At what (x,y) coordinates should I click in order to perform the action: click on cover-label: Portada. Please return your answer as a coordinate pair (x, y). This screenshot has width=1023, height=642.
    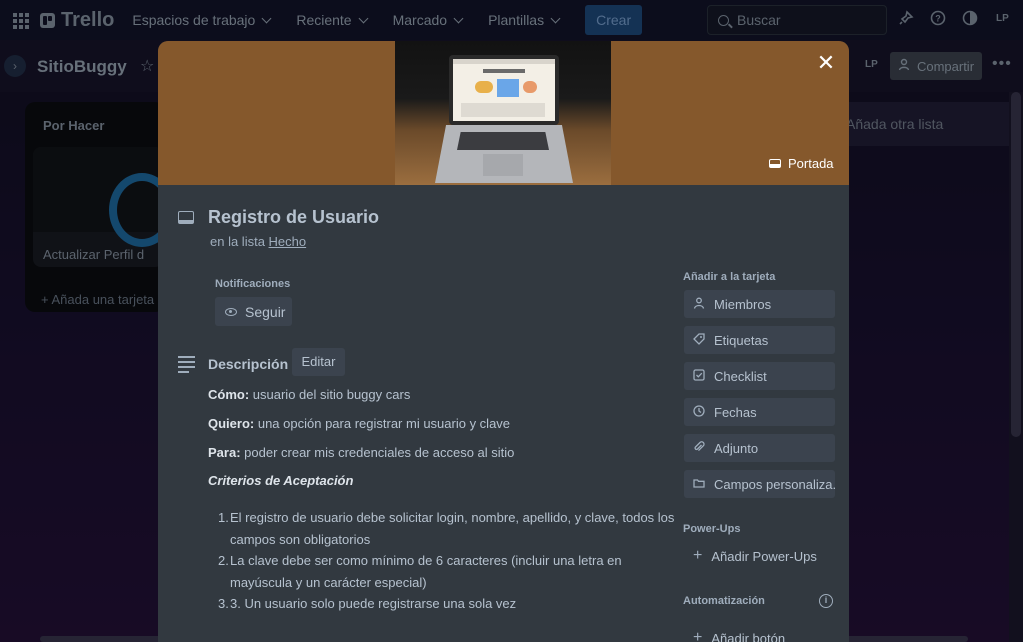
    Looking at the image, I should click on (811, 163).